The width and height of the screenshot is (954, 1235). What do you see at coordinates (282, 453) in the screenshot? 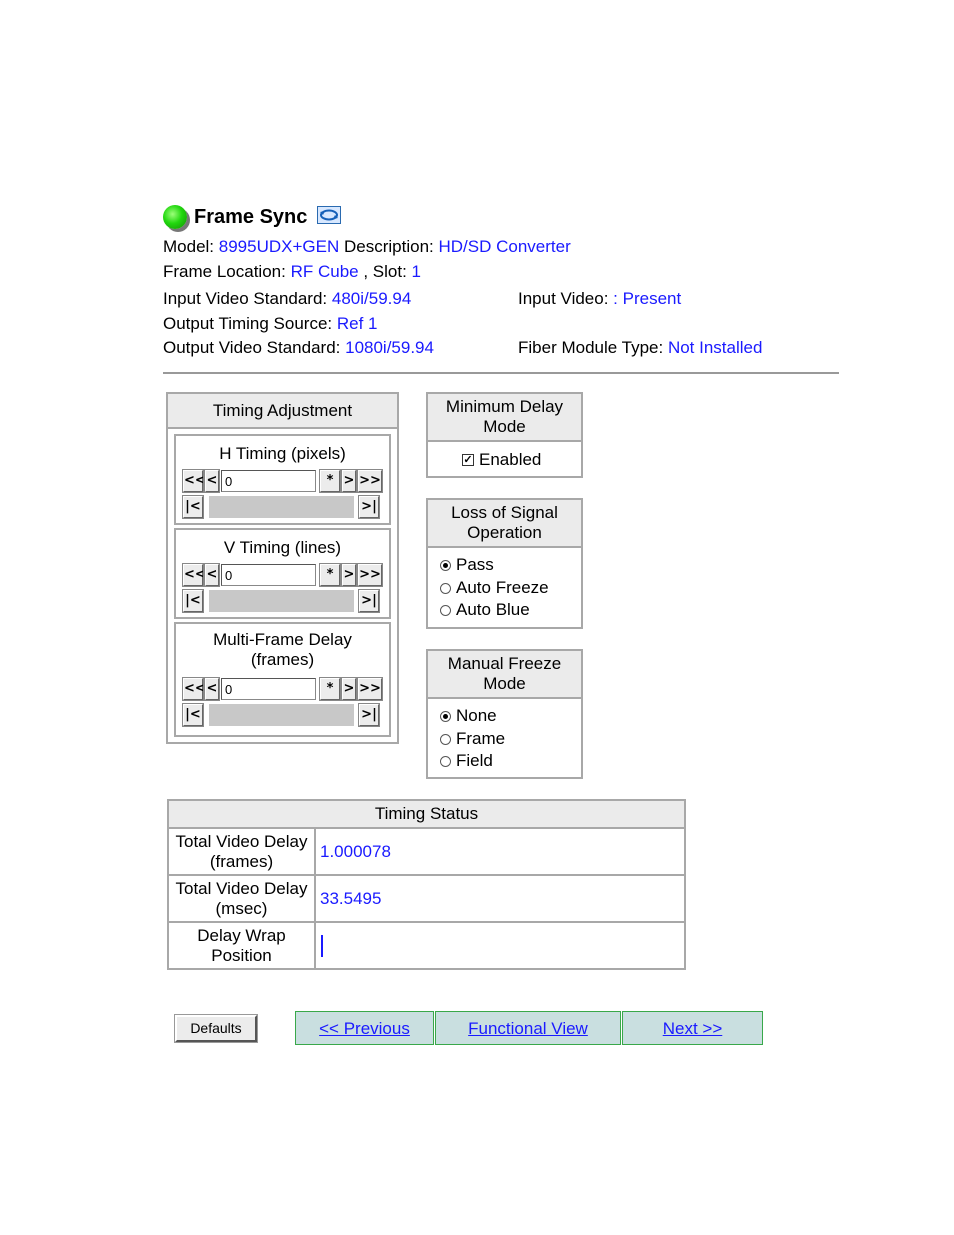
I see `h-timing-label: H Timing (pixels)` at bounding box center [282, 453].